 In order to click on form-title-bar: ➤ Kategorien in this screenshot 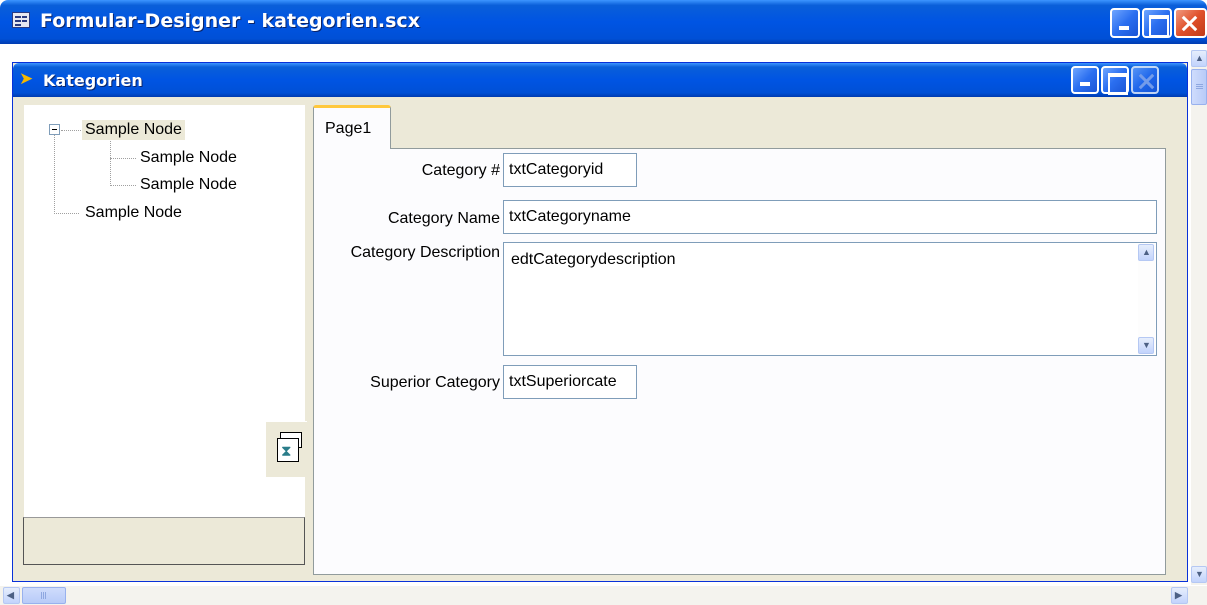, I will do `click(600, 80)`.